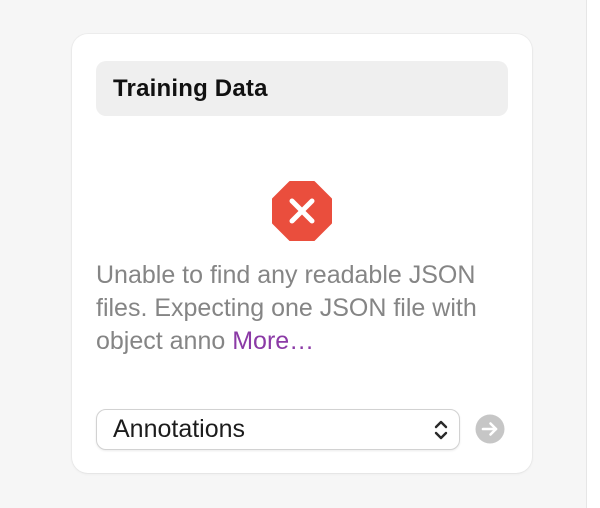 Image resolution: width=600 pixels, height=508 pixels. What do you see at coordinates (490, 429) in the screenshot?
I see `arrow-right-circle-icon` at bounding box center [490, 429].